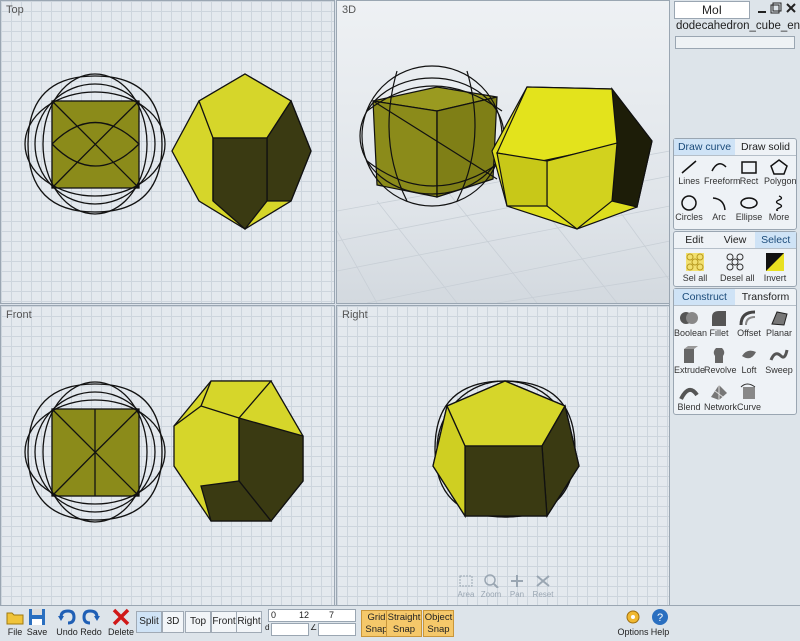 This screenshot has height=641, width=800. Describe the element at coordinates (314, 627) in the screenshot. I see `angle-prefix: ∠` at that location.